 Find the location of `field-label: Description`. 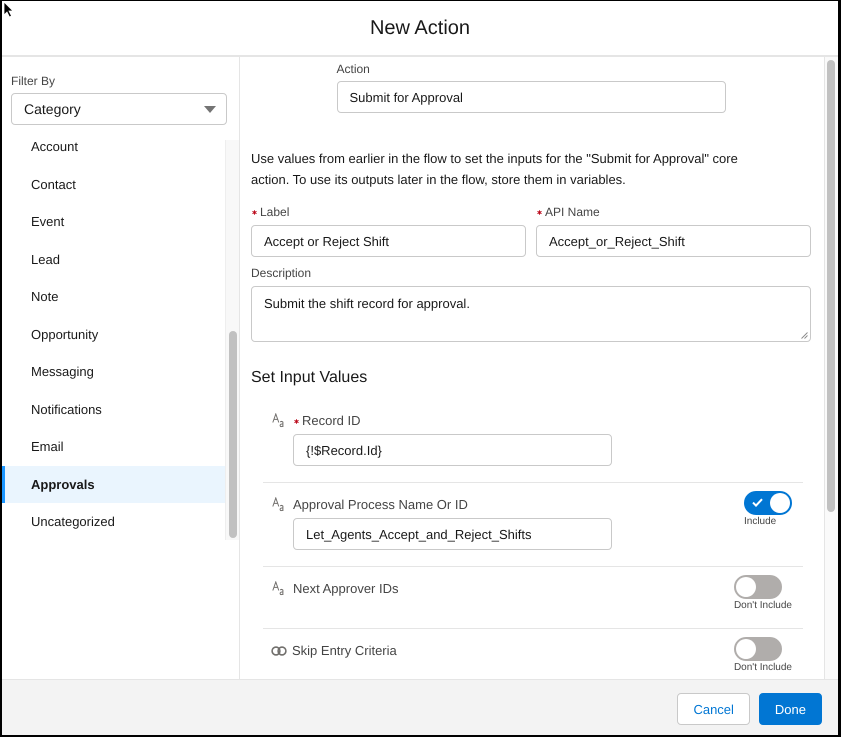

field-label: Description is located at coordinates (281, 273).